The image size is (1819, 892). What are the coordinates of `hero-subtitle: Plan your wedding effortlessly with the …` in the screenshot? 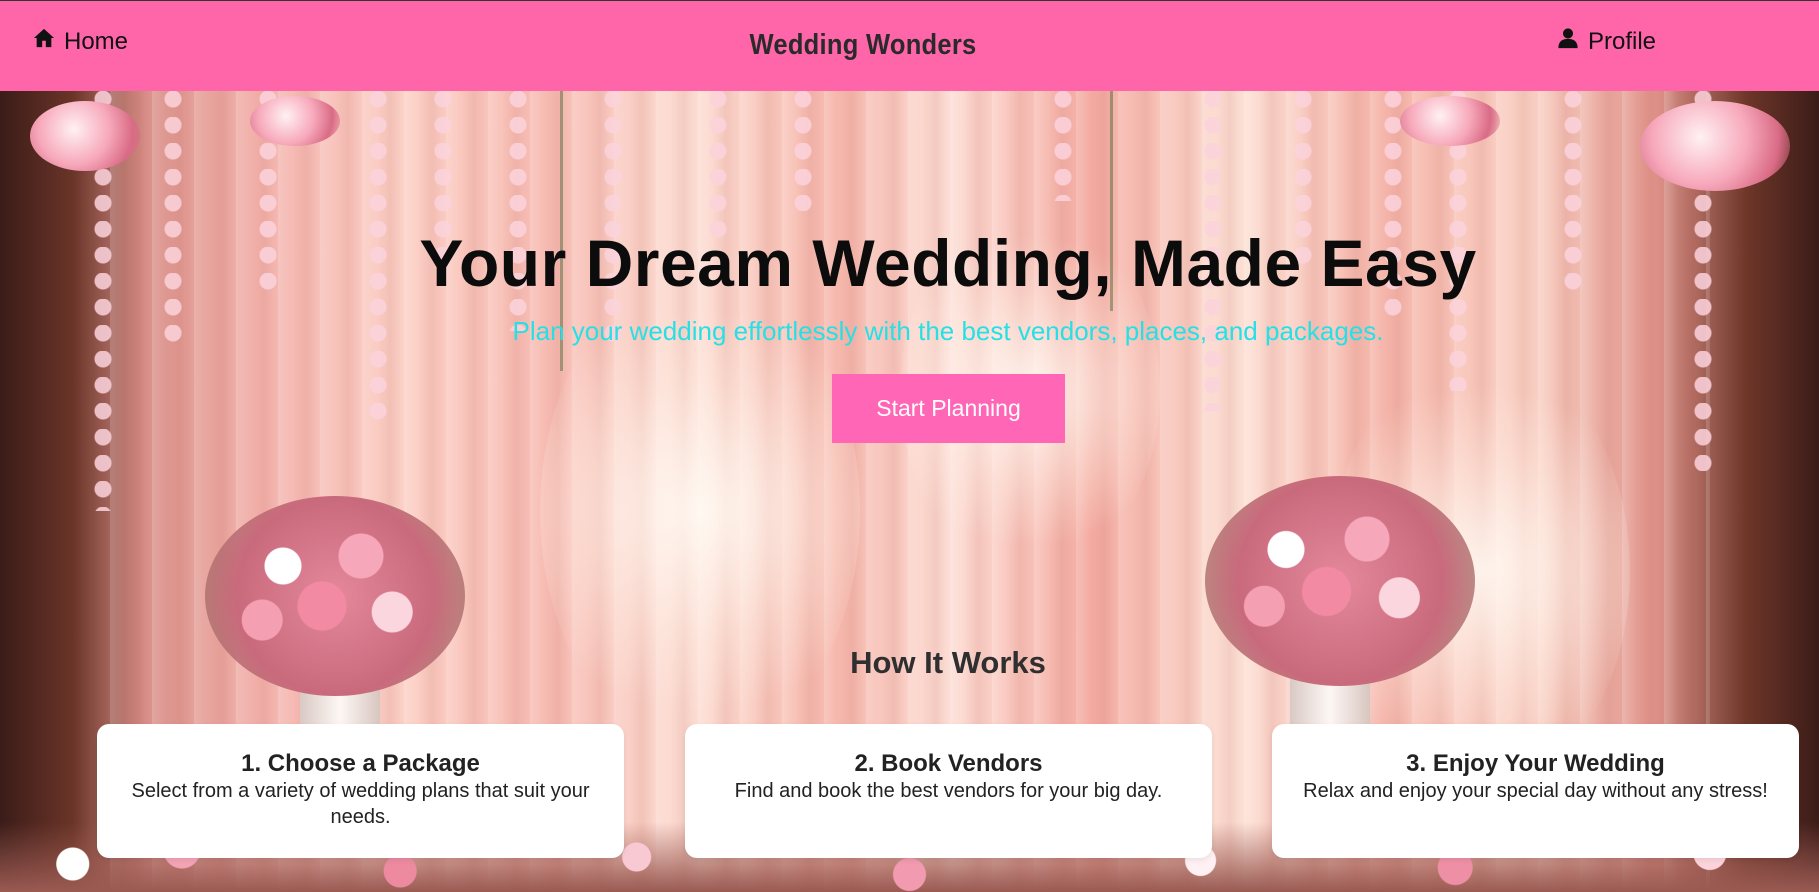 It's located at (948, 331).